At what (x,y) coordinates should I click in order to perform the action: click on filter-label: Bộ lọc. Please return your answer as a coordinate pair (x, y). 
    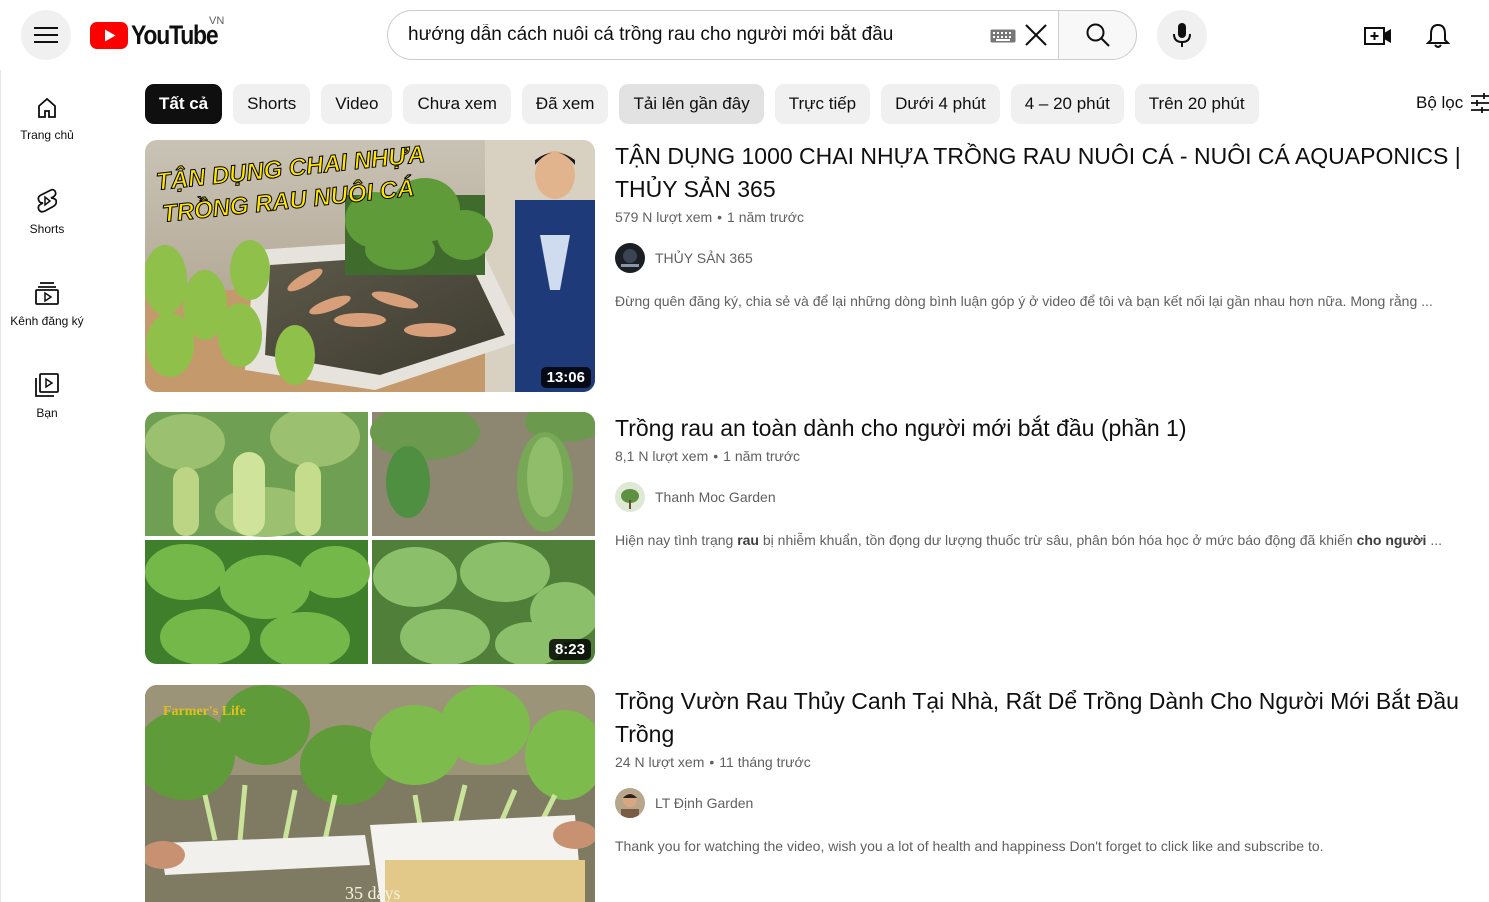
    Looking at the image, I should click on (1440, 102).